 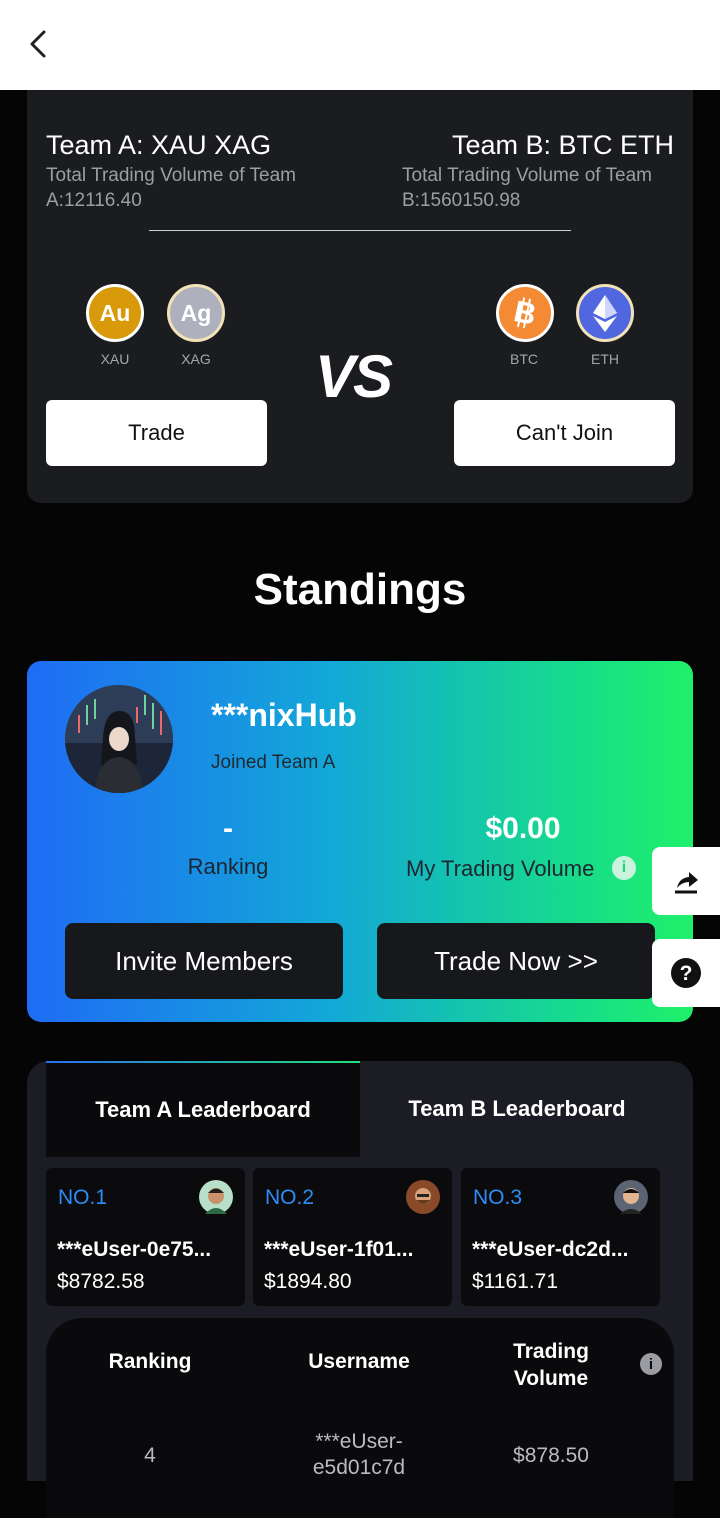 I want to click on gold-coin-icon: Au, so click(x=115, y=313).